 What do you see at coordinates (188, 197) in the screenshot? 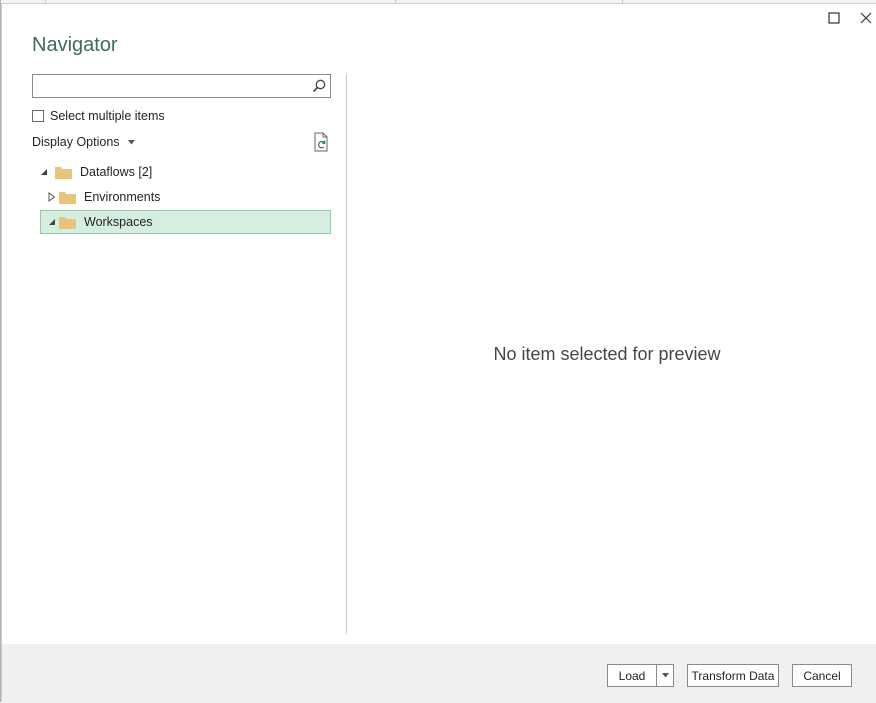
I see `tree-node-environments: Environments` at bounding box center [188, 197].